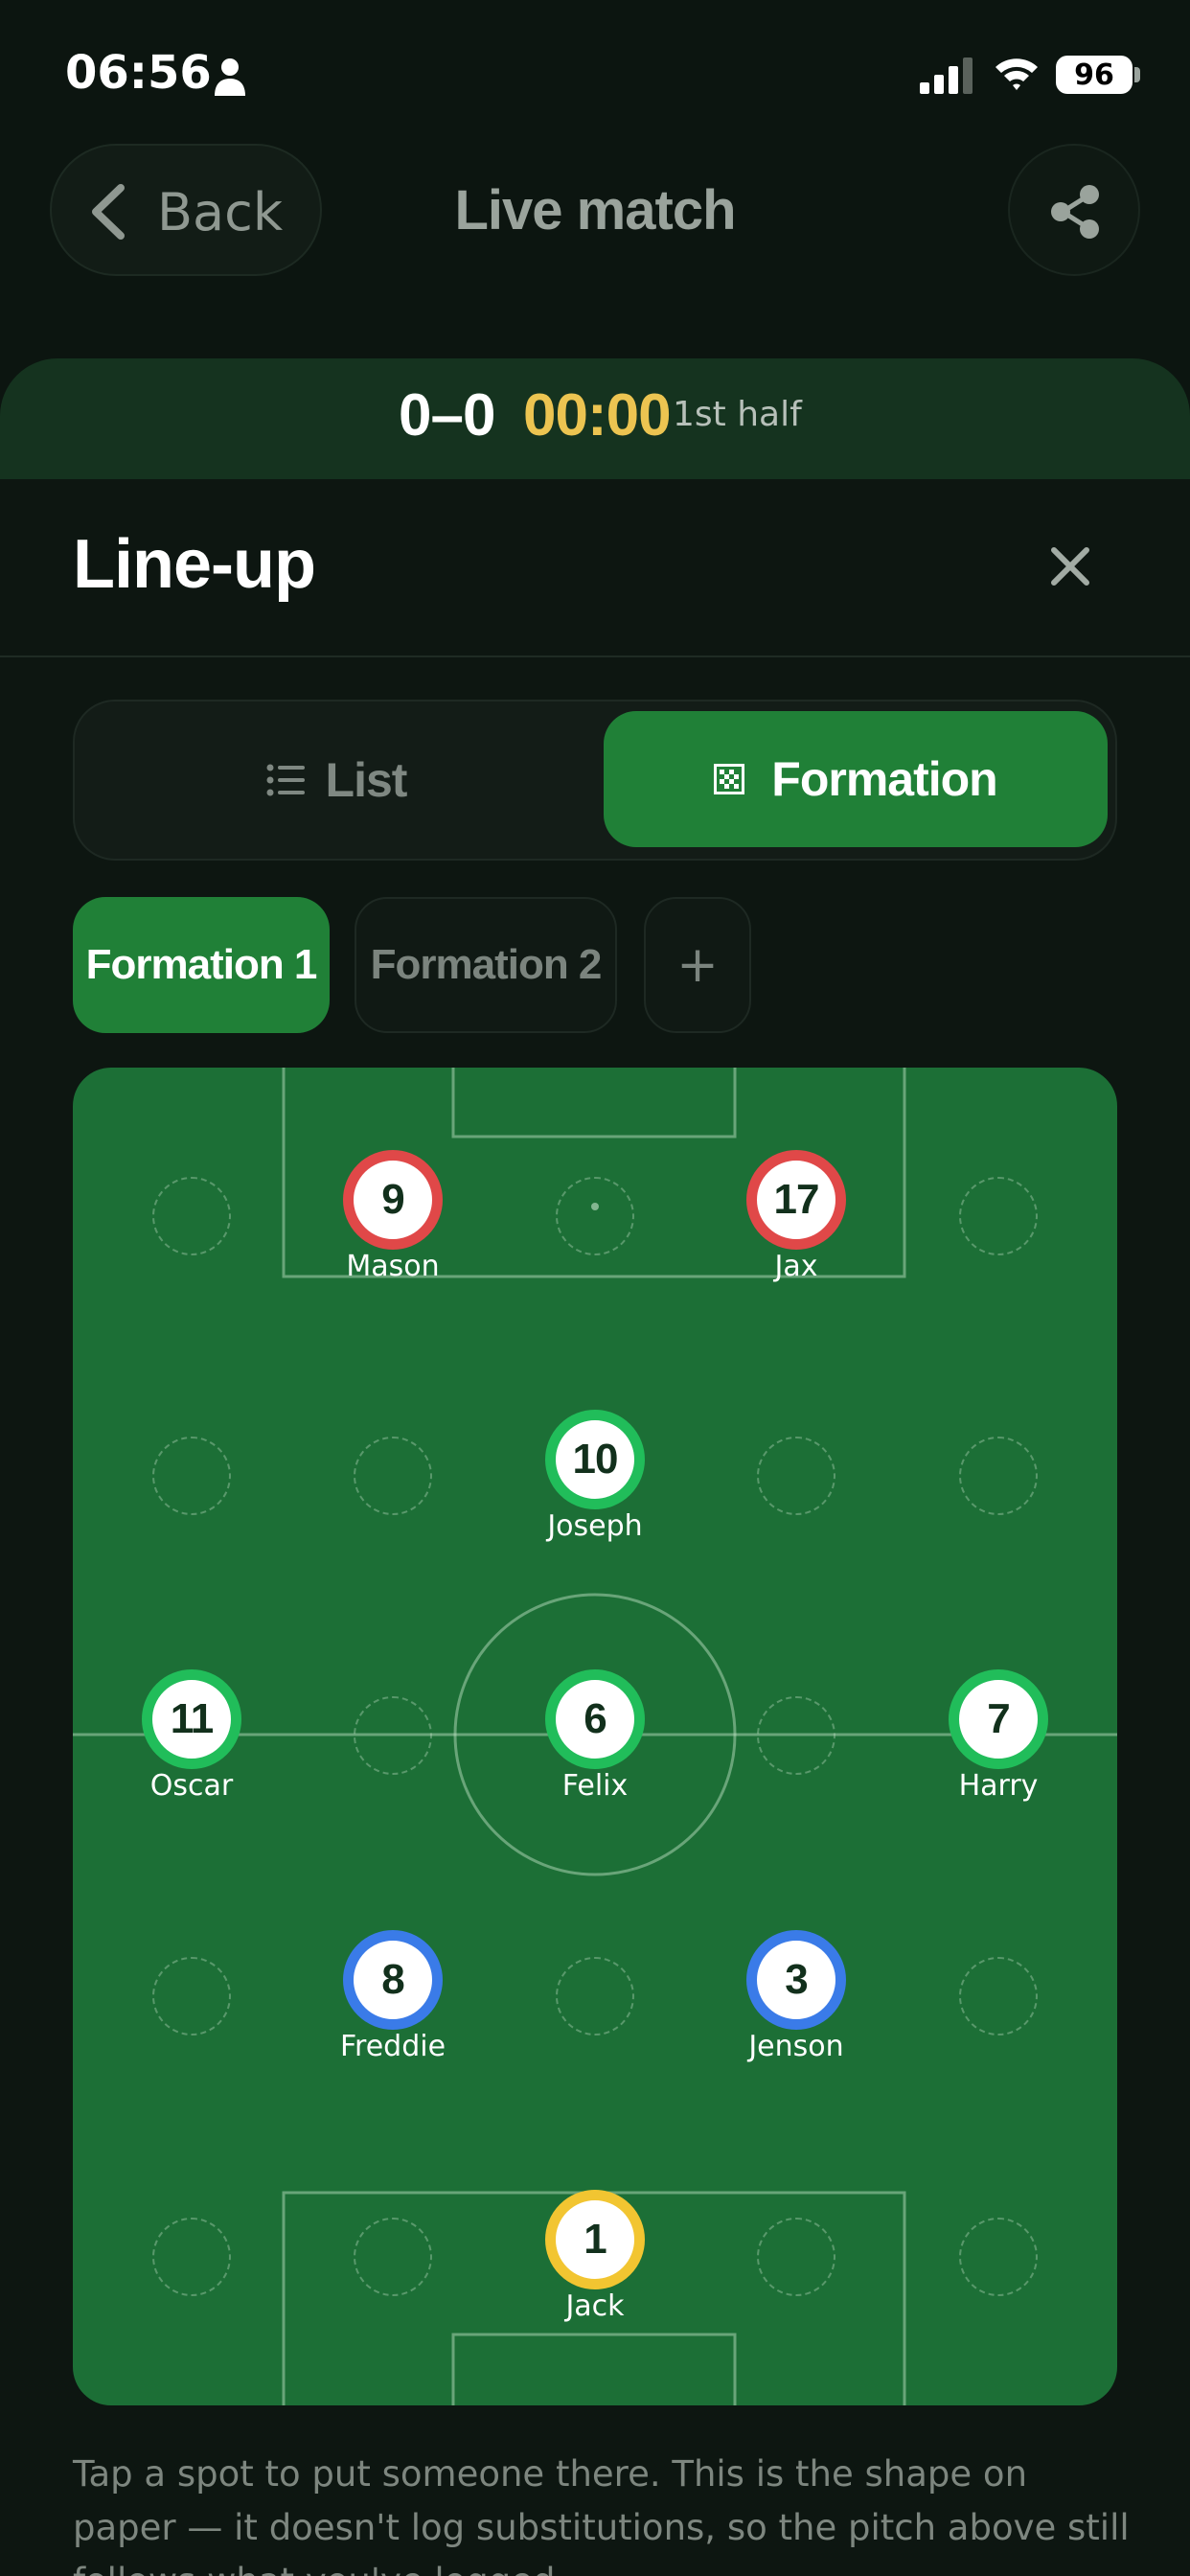  I want to click on player-number: 17, so click(796, 1200).